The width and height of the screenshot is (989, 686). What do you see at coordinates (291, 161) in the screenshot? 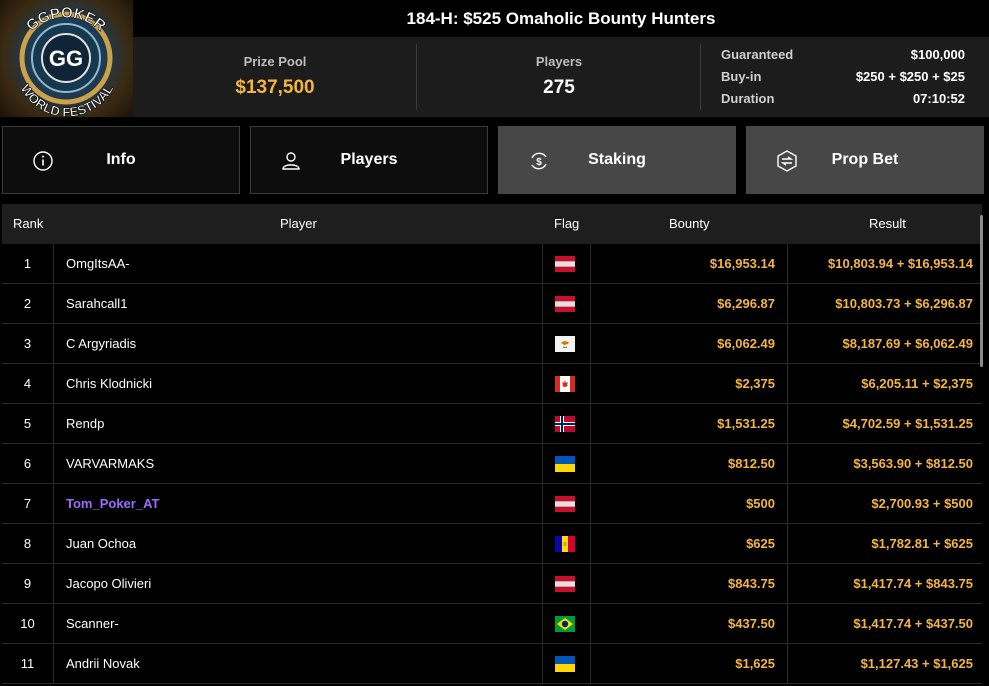
I see `user-icon` at bounding box center [291, 161].